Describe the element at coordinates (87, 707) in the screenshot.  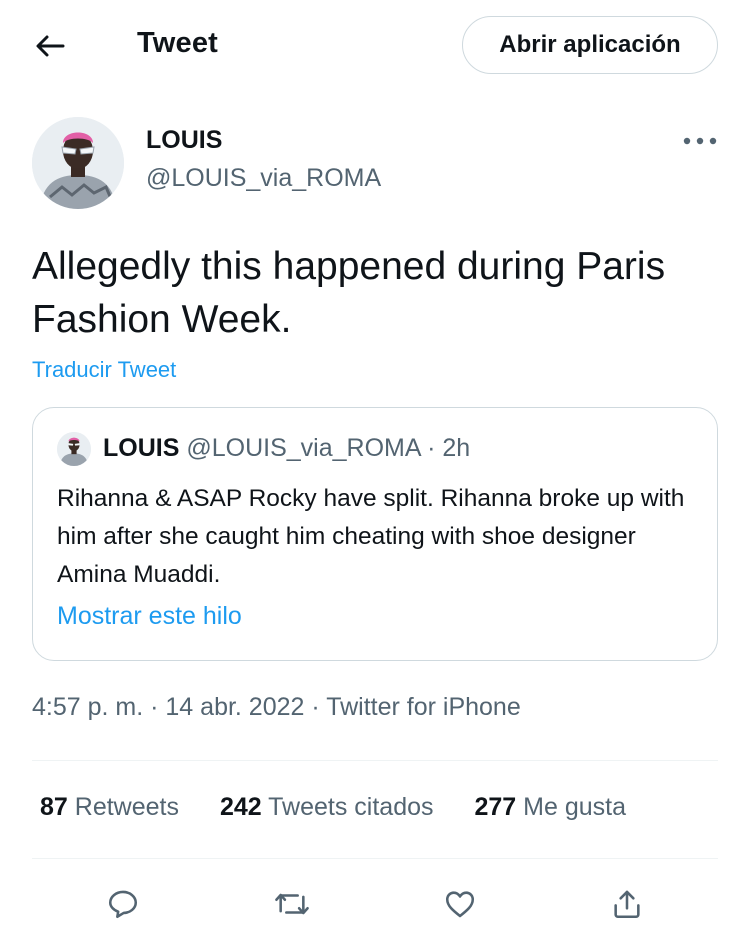
I see `tweet-time: 4:57 p. m.` at that location.